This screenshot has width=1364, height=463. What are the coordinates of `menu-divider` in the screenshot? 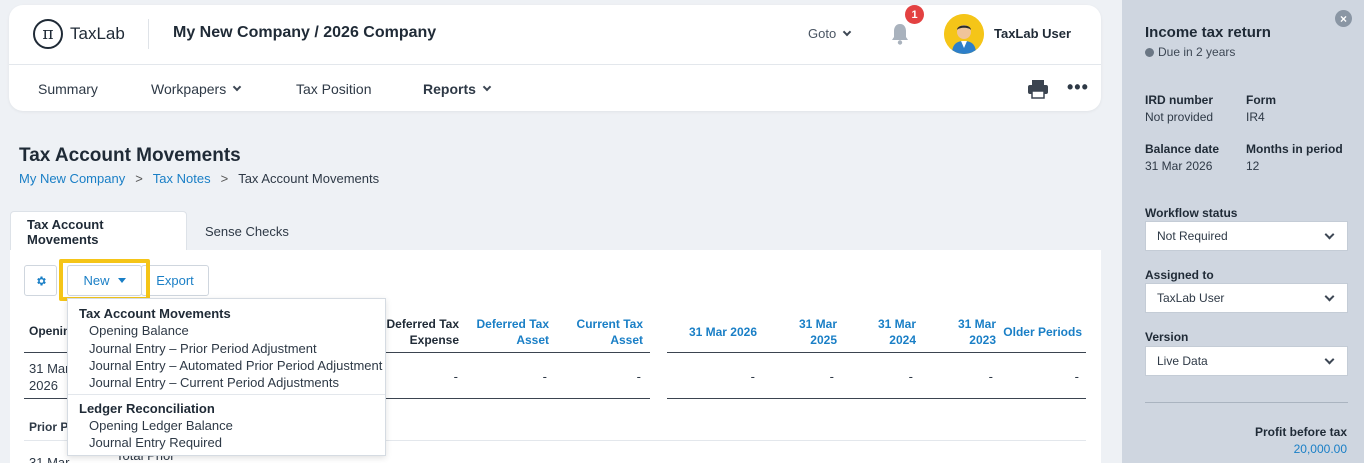 It's located at (226, 394).